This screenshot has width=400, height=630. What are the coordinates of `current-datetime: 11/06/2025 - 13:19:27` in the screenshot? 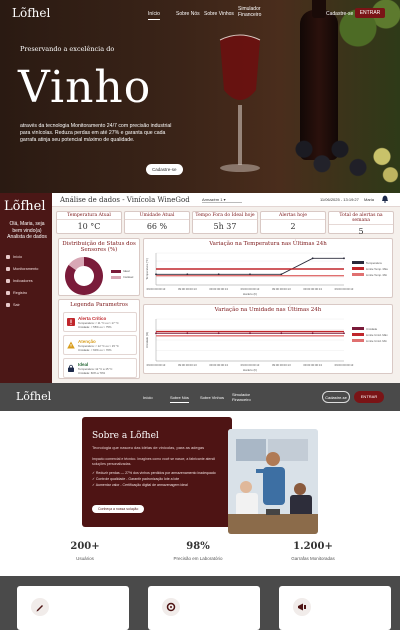 It's located at (339, 199).